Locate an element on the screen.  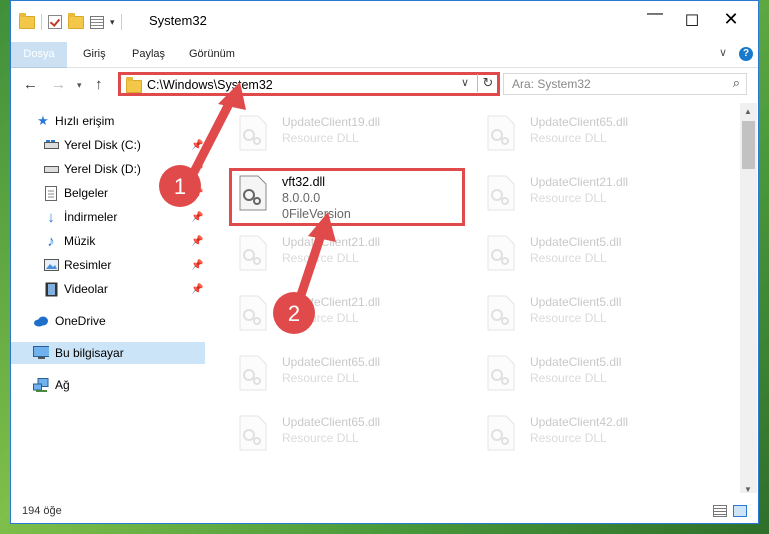
download-icon: ↓ is located at coordinates (51, 217).